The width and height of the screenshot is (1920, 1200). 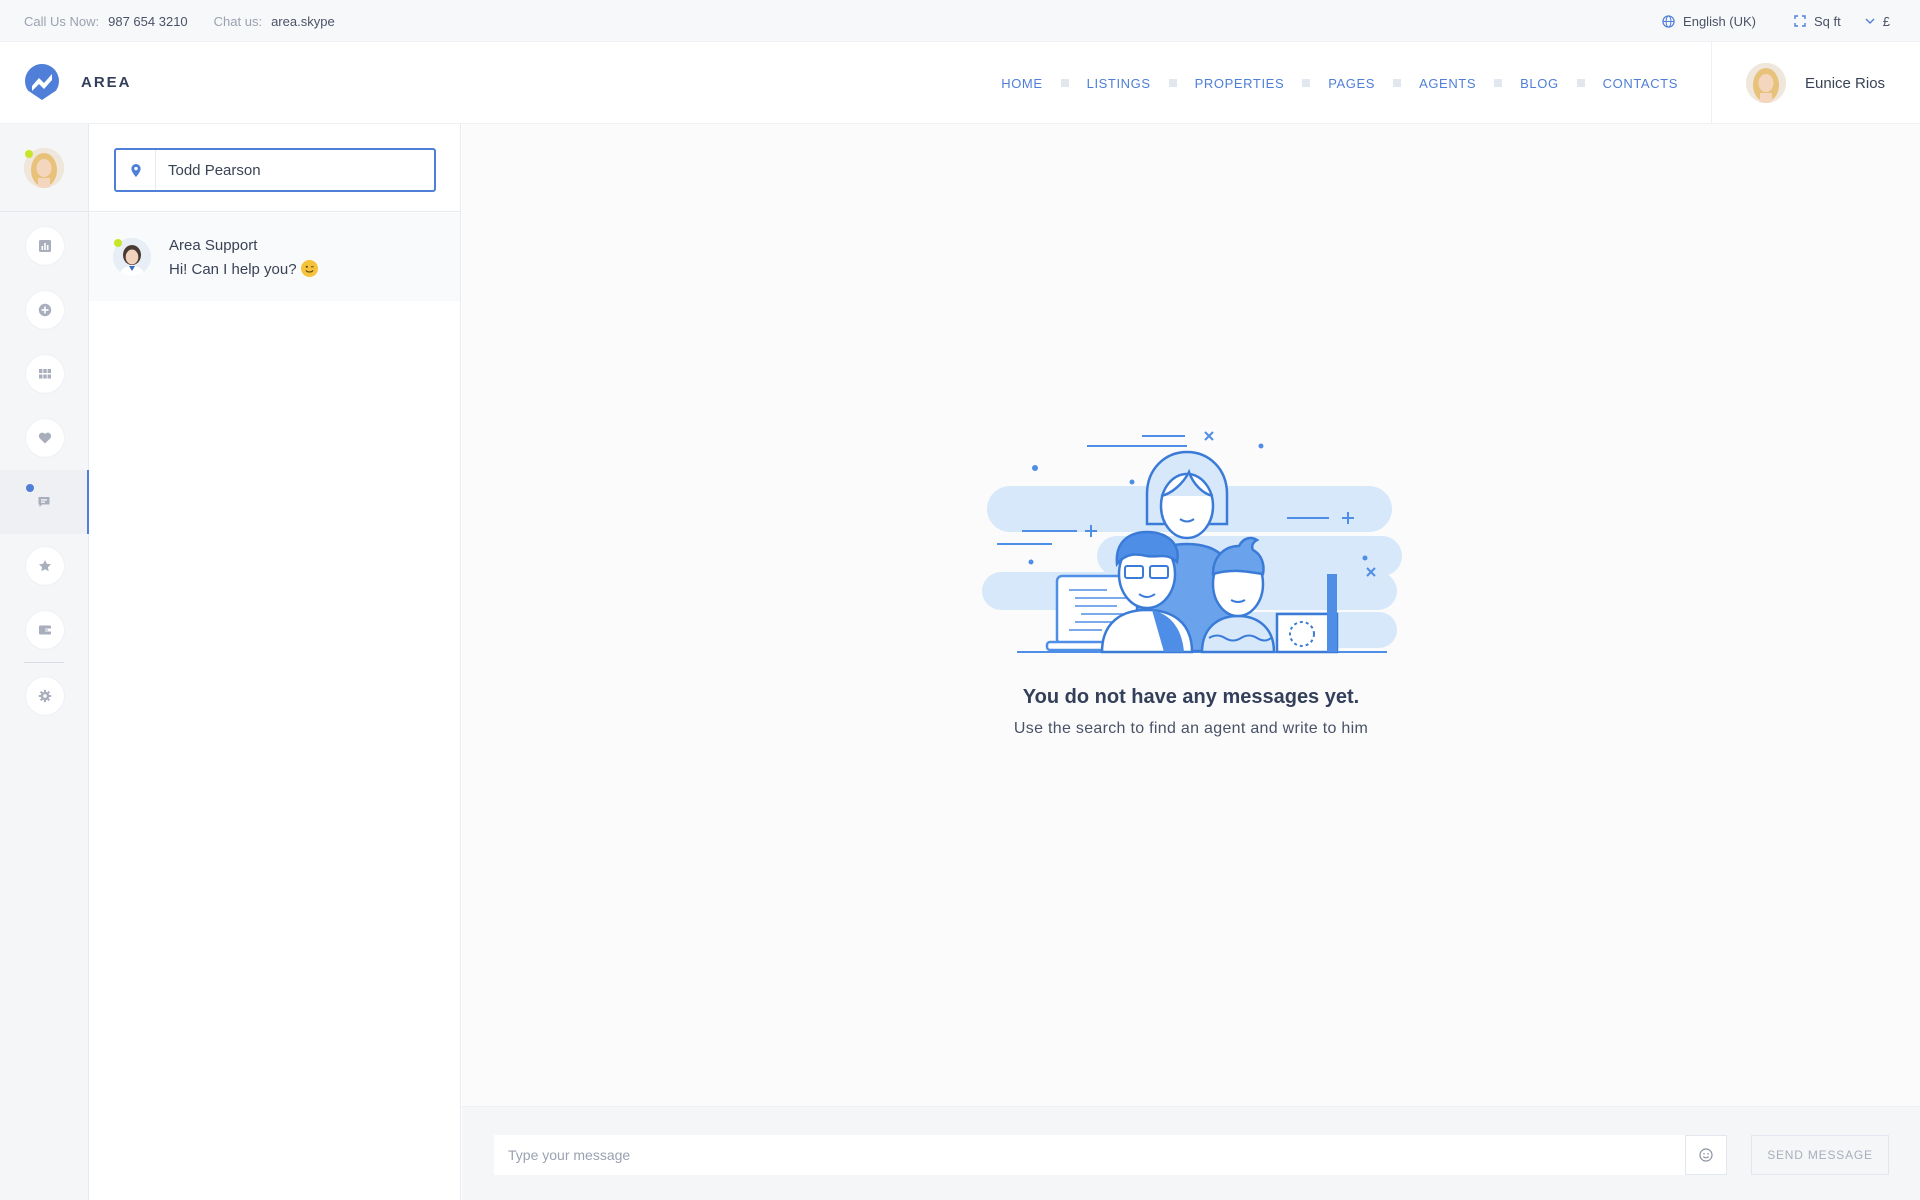 I want to click on nav-blog: BLOG, so click(x=1539, y=83).